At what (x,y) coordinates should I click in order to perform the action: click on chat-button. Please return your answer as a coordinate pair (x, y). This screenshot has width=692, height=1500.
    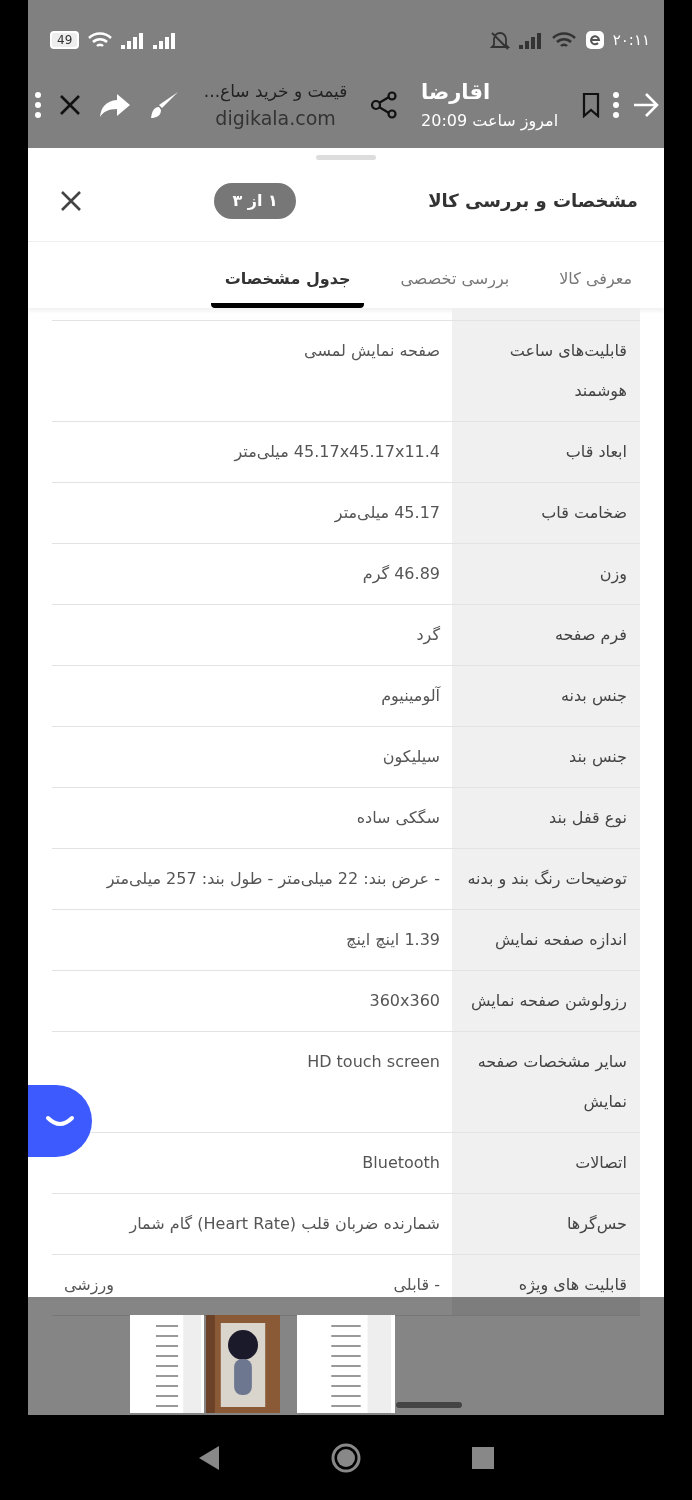
    Looking at the image, I should click on (60, 1121).